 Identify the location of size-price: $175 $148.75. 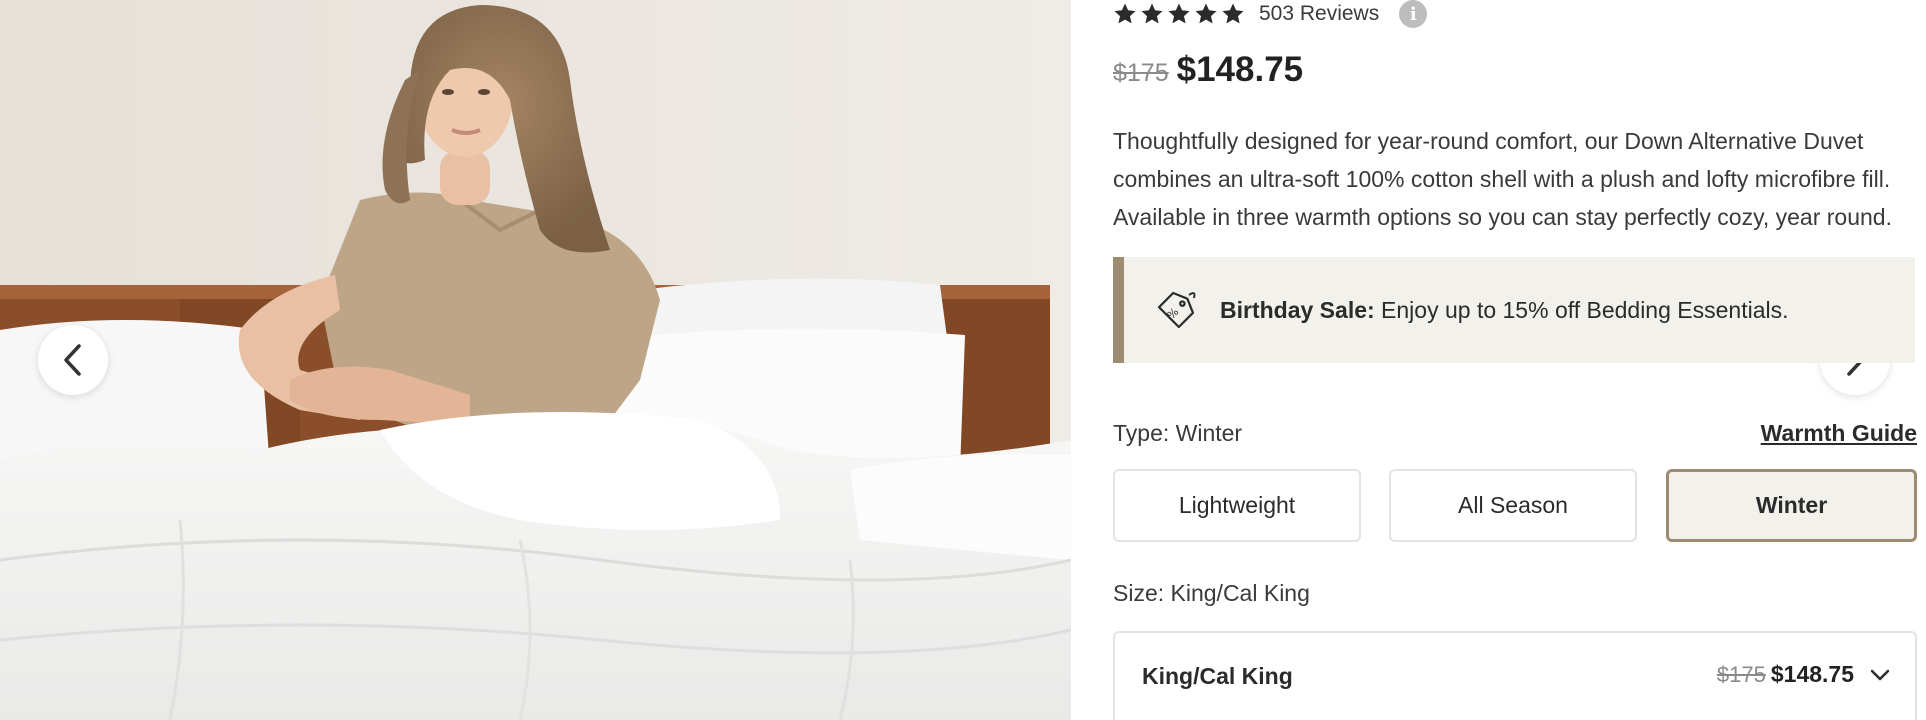
(1803, 674).